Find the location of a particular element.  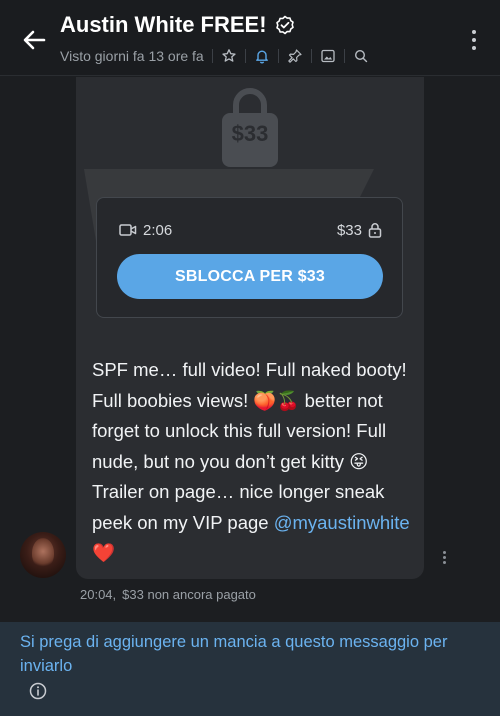

verified-icon is located at coordinates (284, 25).